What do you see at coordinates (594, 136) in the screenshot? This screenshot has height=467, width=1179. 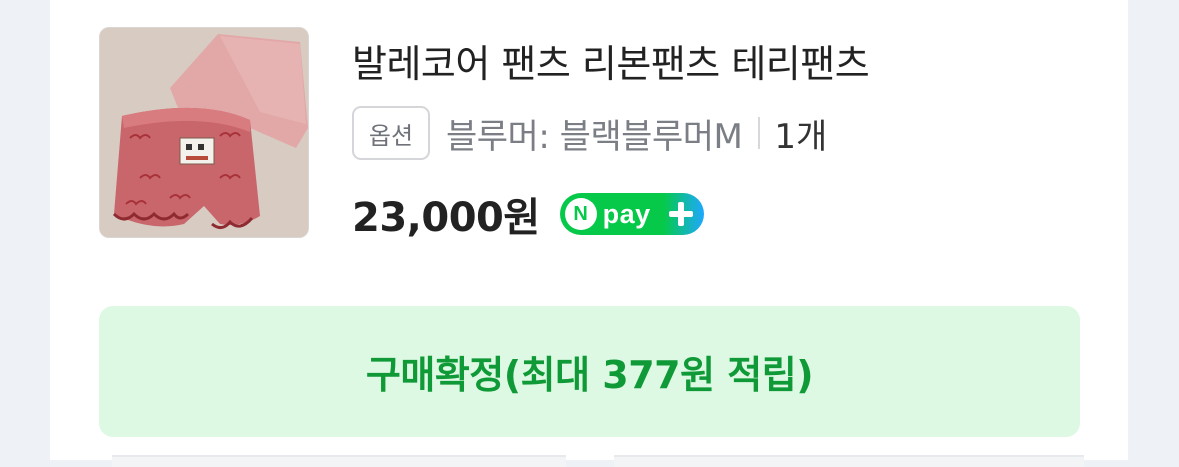 I see `option-value: 블루머: 블랙블루머M` at bounding box center [594, 136].